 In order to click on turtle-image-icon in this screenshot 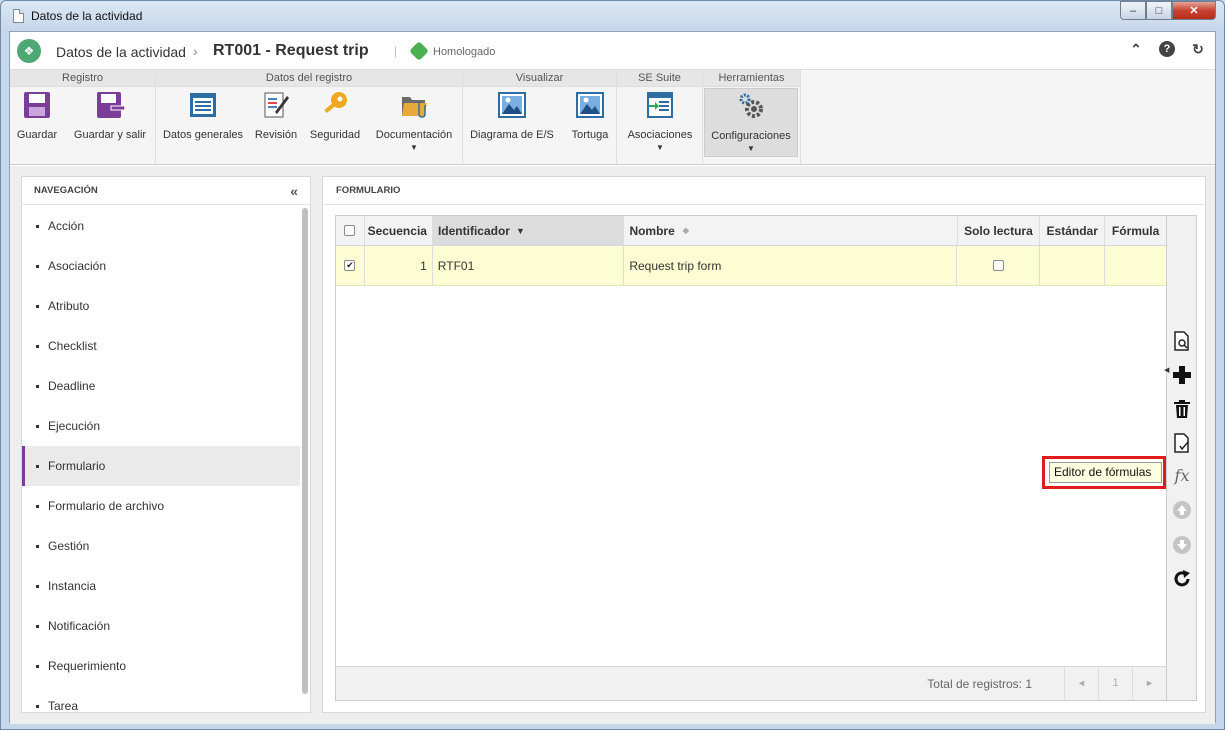, I will do `click(590, 105)`.